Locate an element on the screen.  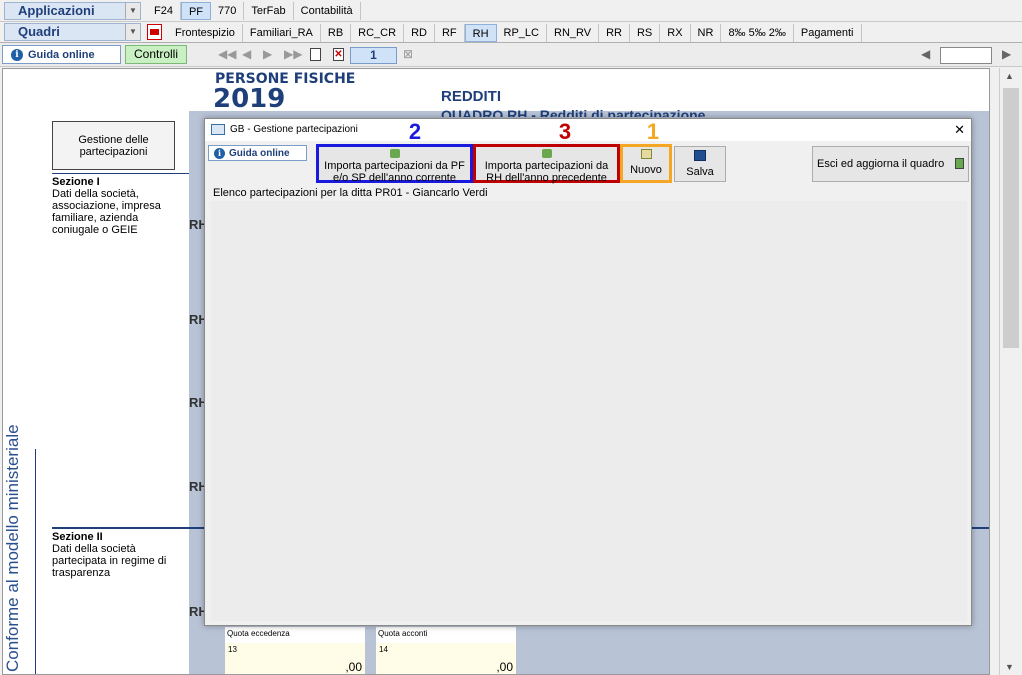
guida-online-button: i Guida online is located at coordinates (61, 54).